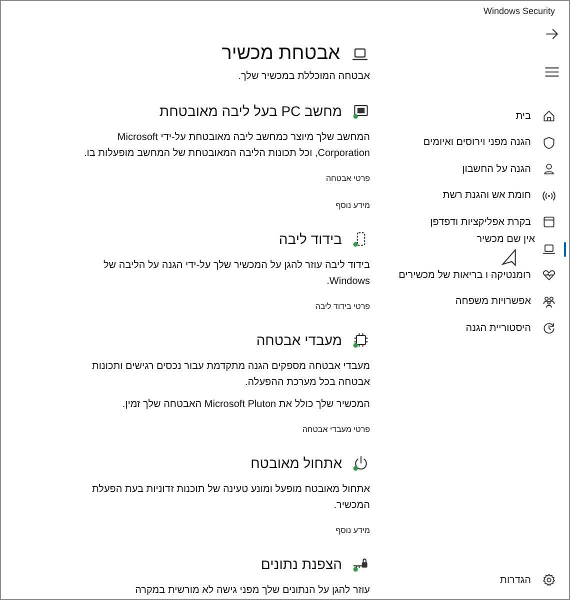  Describe the element at coordinates (252, 591) in the screenshot. I see `description: עוזר להגן על הנתונים שלך מפני גישה לא מורשית במקרה` at that location.